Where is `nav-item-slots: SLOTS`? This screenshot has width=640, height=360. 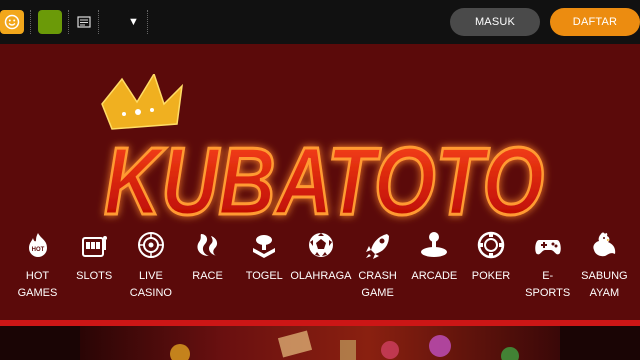
nav-item-slots: SLOTS is located at coordinates (94, 270).